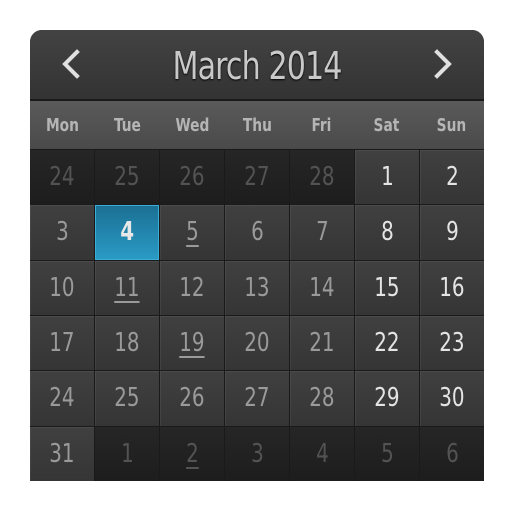  I want to click on day-cell: 21, so click(322, 343).